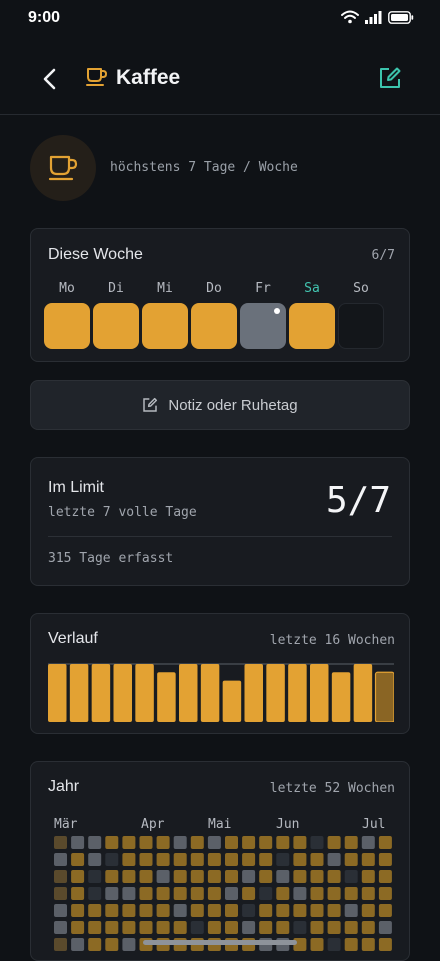  What do you see at coordinates (288, 824) in the screenshot?
I see `month-label: Jun` at bounding box center [288, 824].